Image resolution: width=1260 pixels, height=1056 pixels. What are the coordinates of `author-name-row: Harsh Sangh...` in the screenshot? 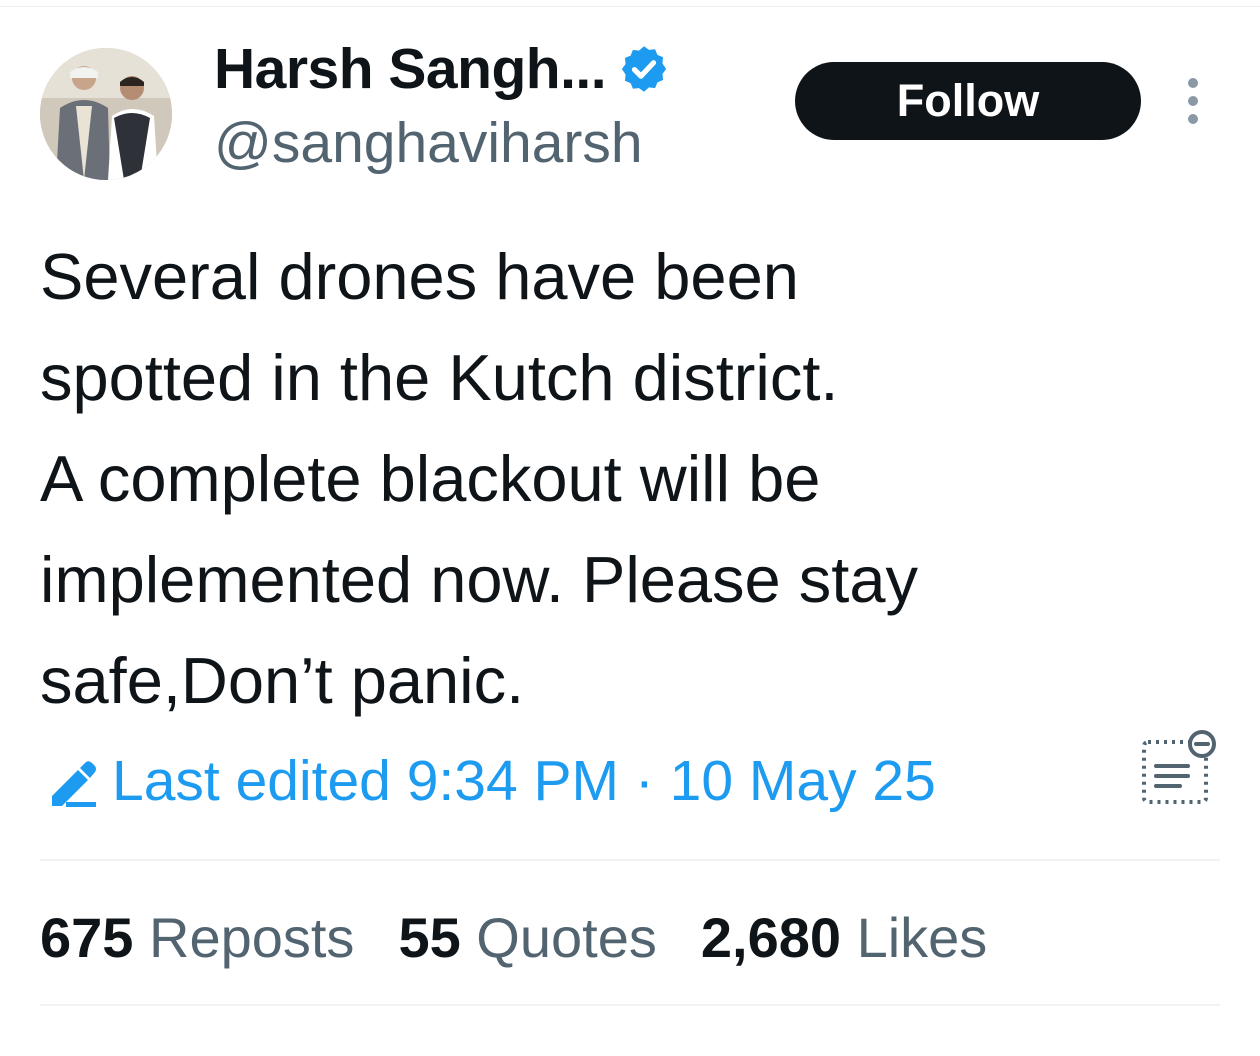 It's located at (442, 69).